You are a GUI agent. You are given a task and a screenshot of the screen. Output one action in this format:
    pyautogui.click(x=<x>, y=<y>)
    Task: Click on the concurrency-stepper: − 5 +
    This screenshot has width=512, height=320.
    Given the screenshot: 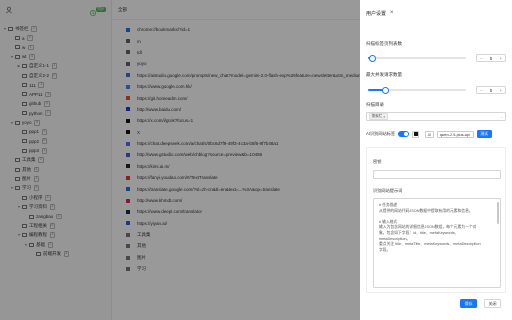 What is the action you would take?
    pyautogui.click(x=491, y=90)
    